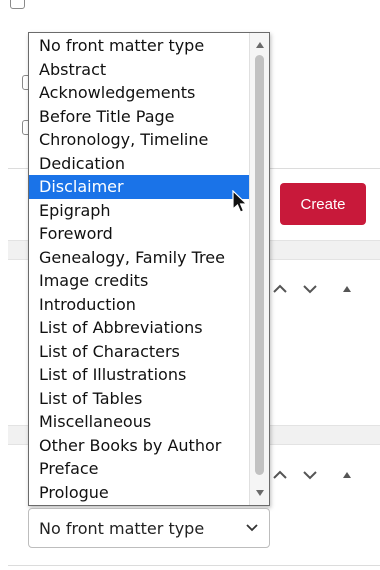 The image size is (380, 570). I want to click on scroll-up-arrow-icon, so click(259, 45).